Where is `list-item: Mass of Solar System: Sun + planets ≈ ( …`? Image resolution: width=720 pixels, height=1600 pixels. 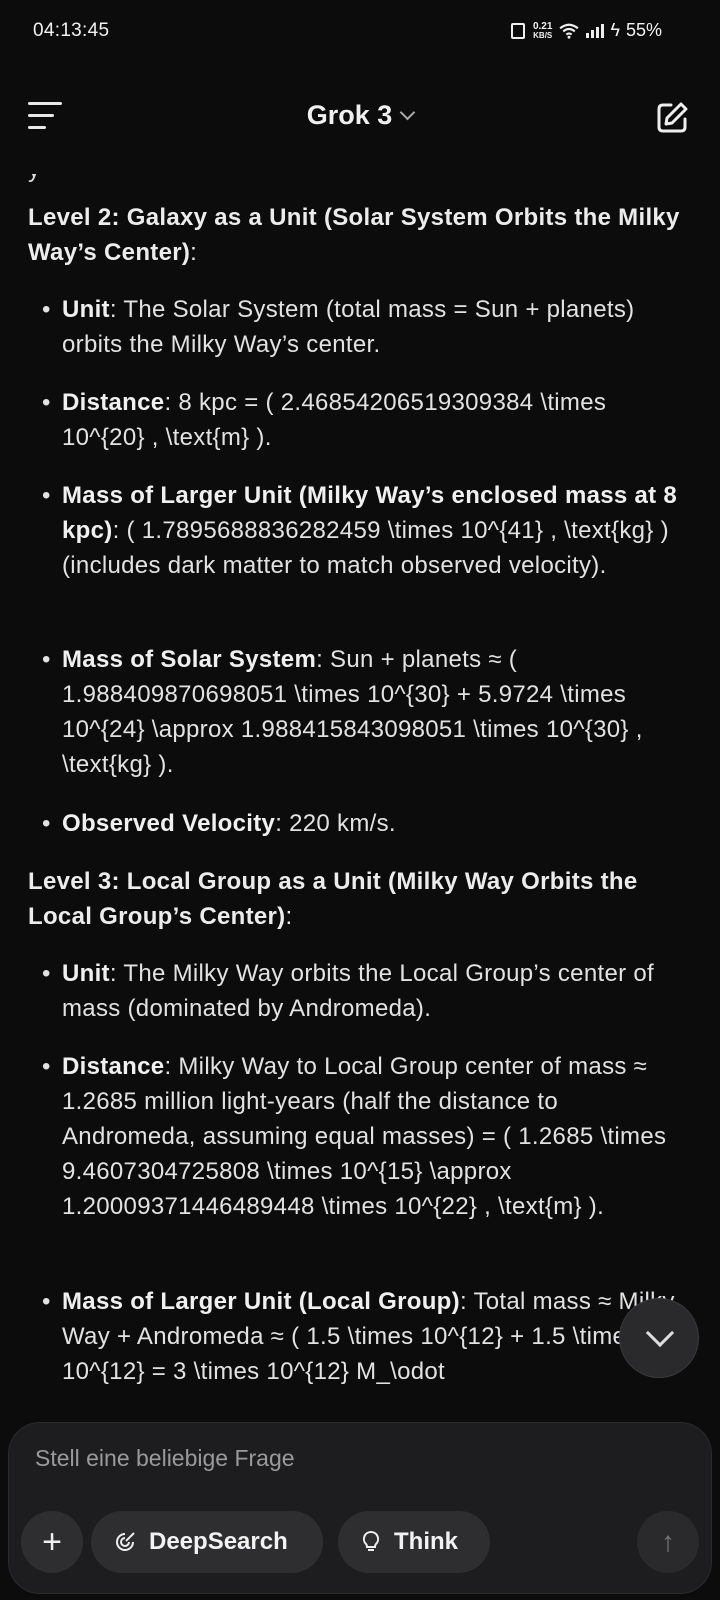 list-item: Mass of Solar System: Sun + planets ≈ ( … is located at coordinates (362, 712).